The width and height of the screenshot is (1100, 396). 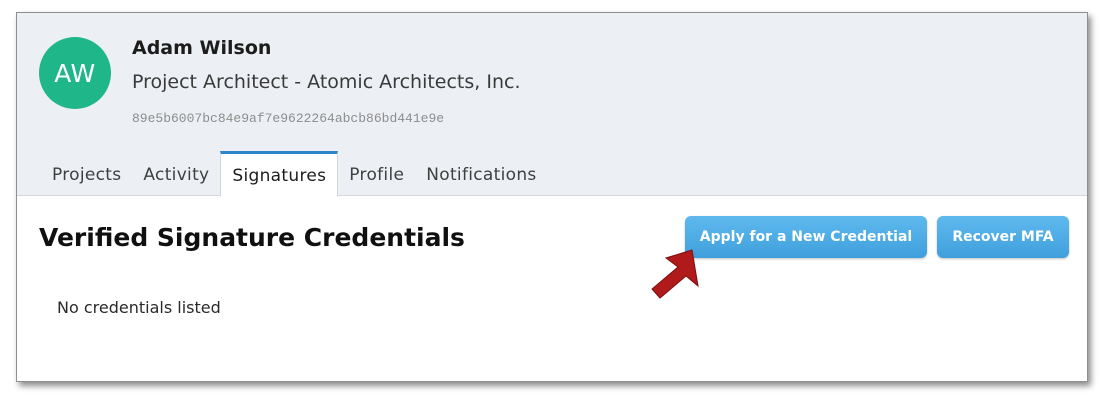 I want to click on avatar: AW, so click(x=75, y=73).